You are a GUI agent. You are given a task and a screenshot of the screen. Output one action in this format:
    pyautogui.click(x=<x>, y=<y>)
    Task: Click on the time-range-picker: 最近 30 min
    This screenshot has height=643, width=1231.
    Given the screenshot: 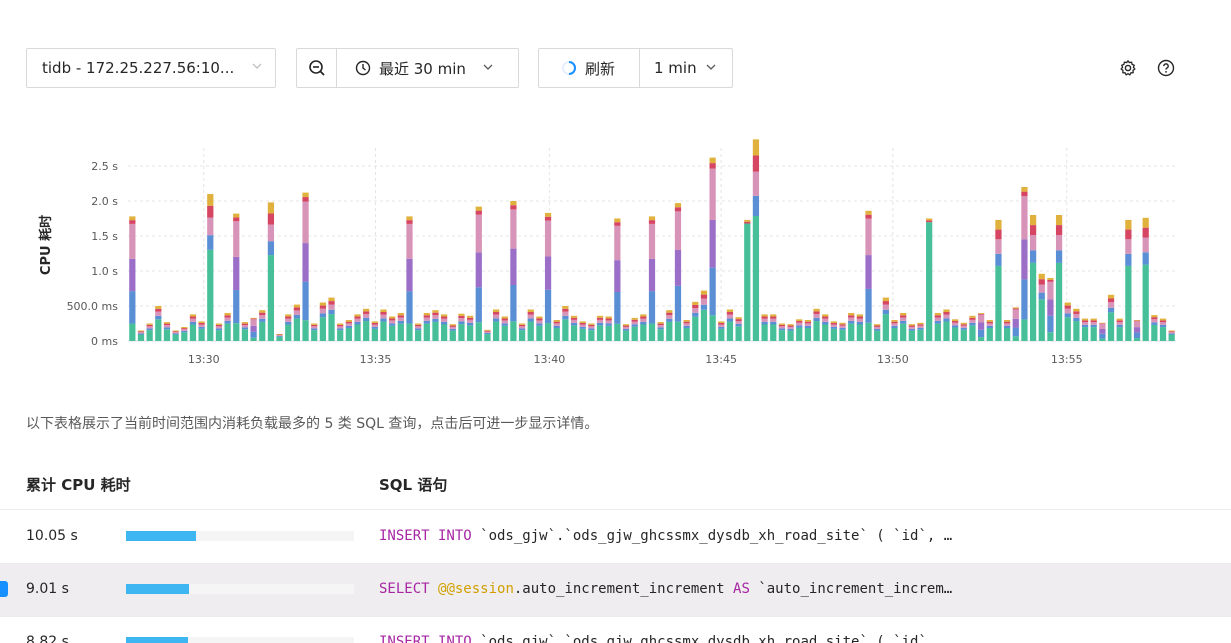 What is the action you would take?
    pyautogui.click(x=407, y=68)
    